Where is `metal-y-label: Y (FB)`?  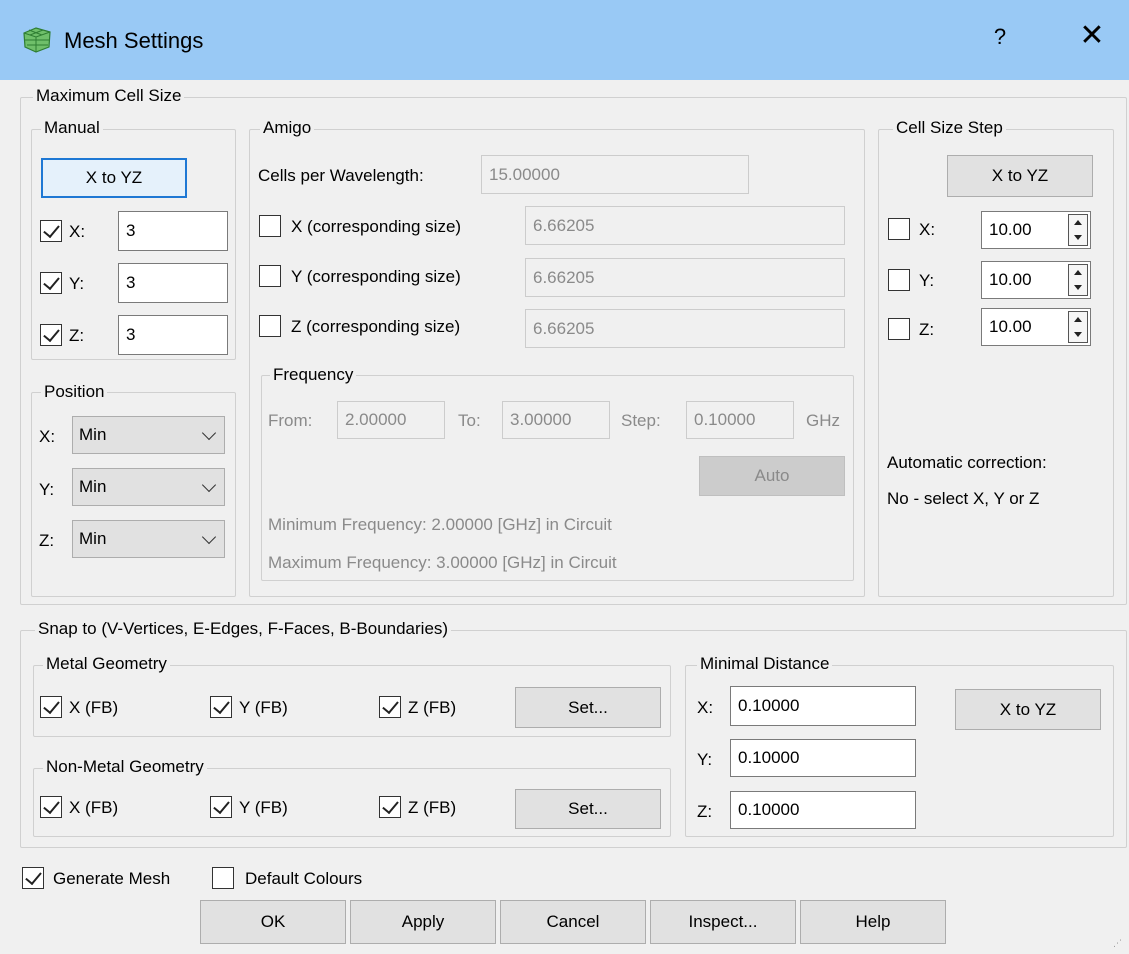 metal-y-label: Y (FB) is located at coordinates (263, 707).